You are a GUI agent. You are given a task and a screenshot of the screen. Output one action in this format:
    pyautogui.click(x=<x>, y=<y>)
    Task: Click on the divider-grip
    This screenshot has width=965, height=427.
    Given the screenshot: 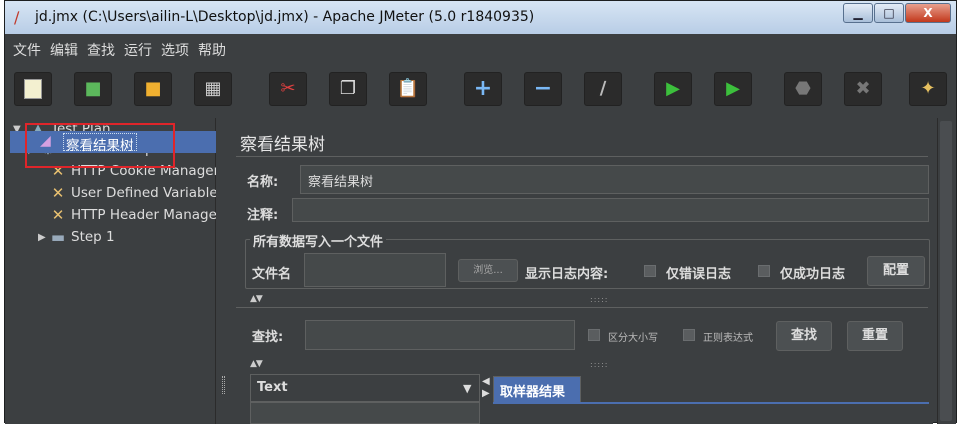 What is the action you would take?
    pyautogui.click(x=223, y=385)
    